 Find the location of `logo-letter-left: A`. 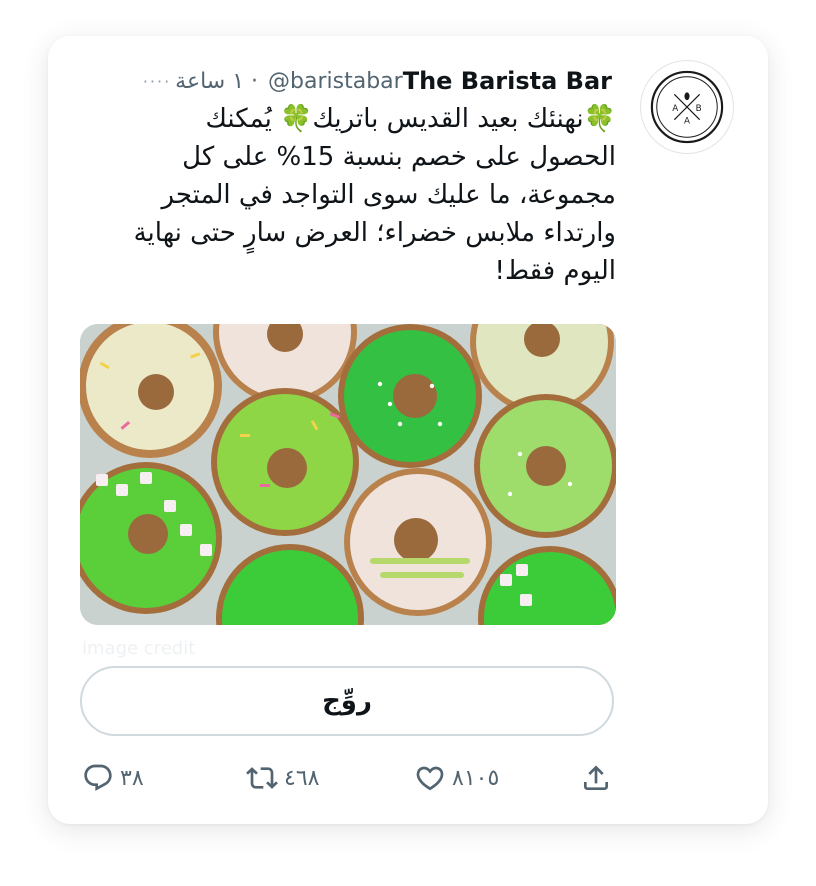

logo-letter-left: A is located at coordinates (675, 109).